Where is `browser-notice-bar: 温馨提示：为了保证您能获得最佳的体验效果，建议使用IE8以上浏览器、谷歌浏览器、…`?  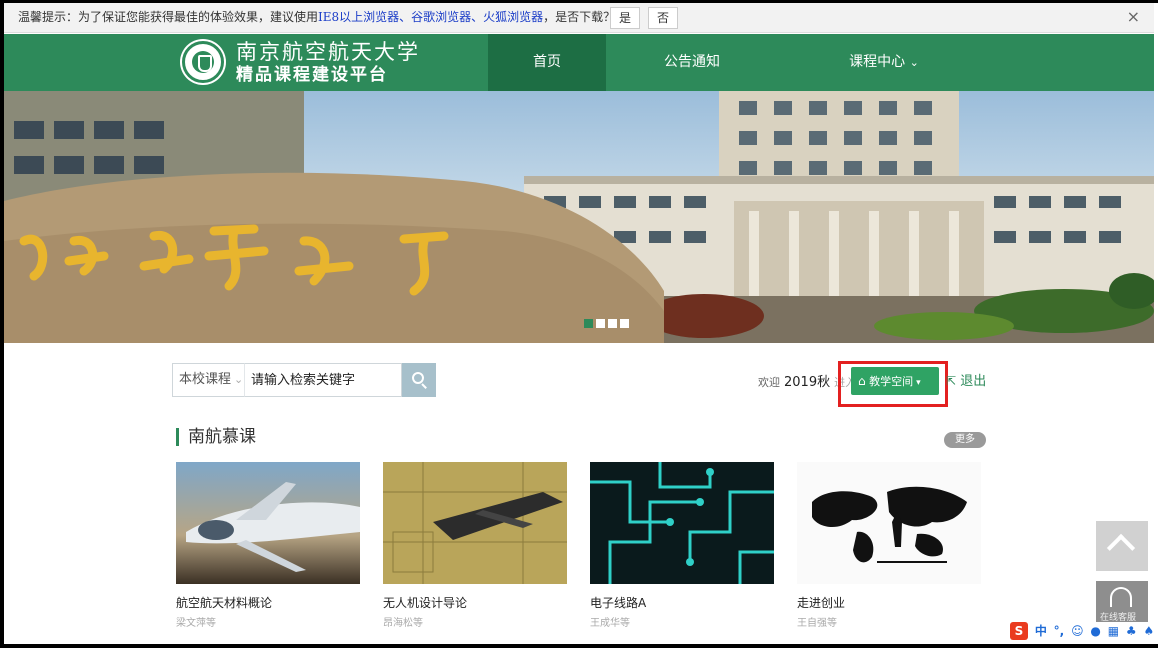
browser-notice-bar: 温馨提示：为了保证您能获得最佳的体验效果，建议使用IE8以上浏览器、谷歌浏览器、… is located at coordinates (579, 18).